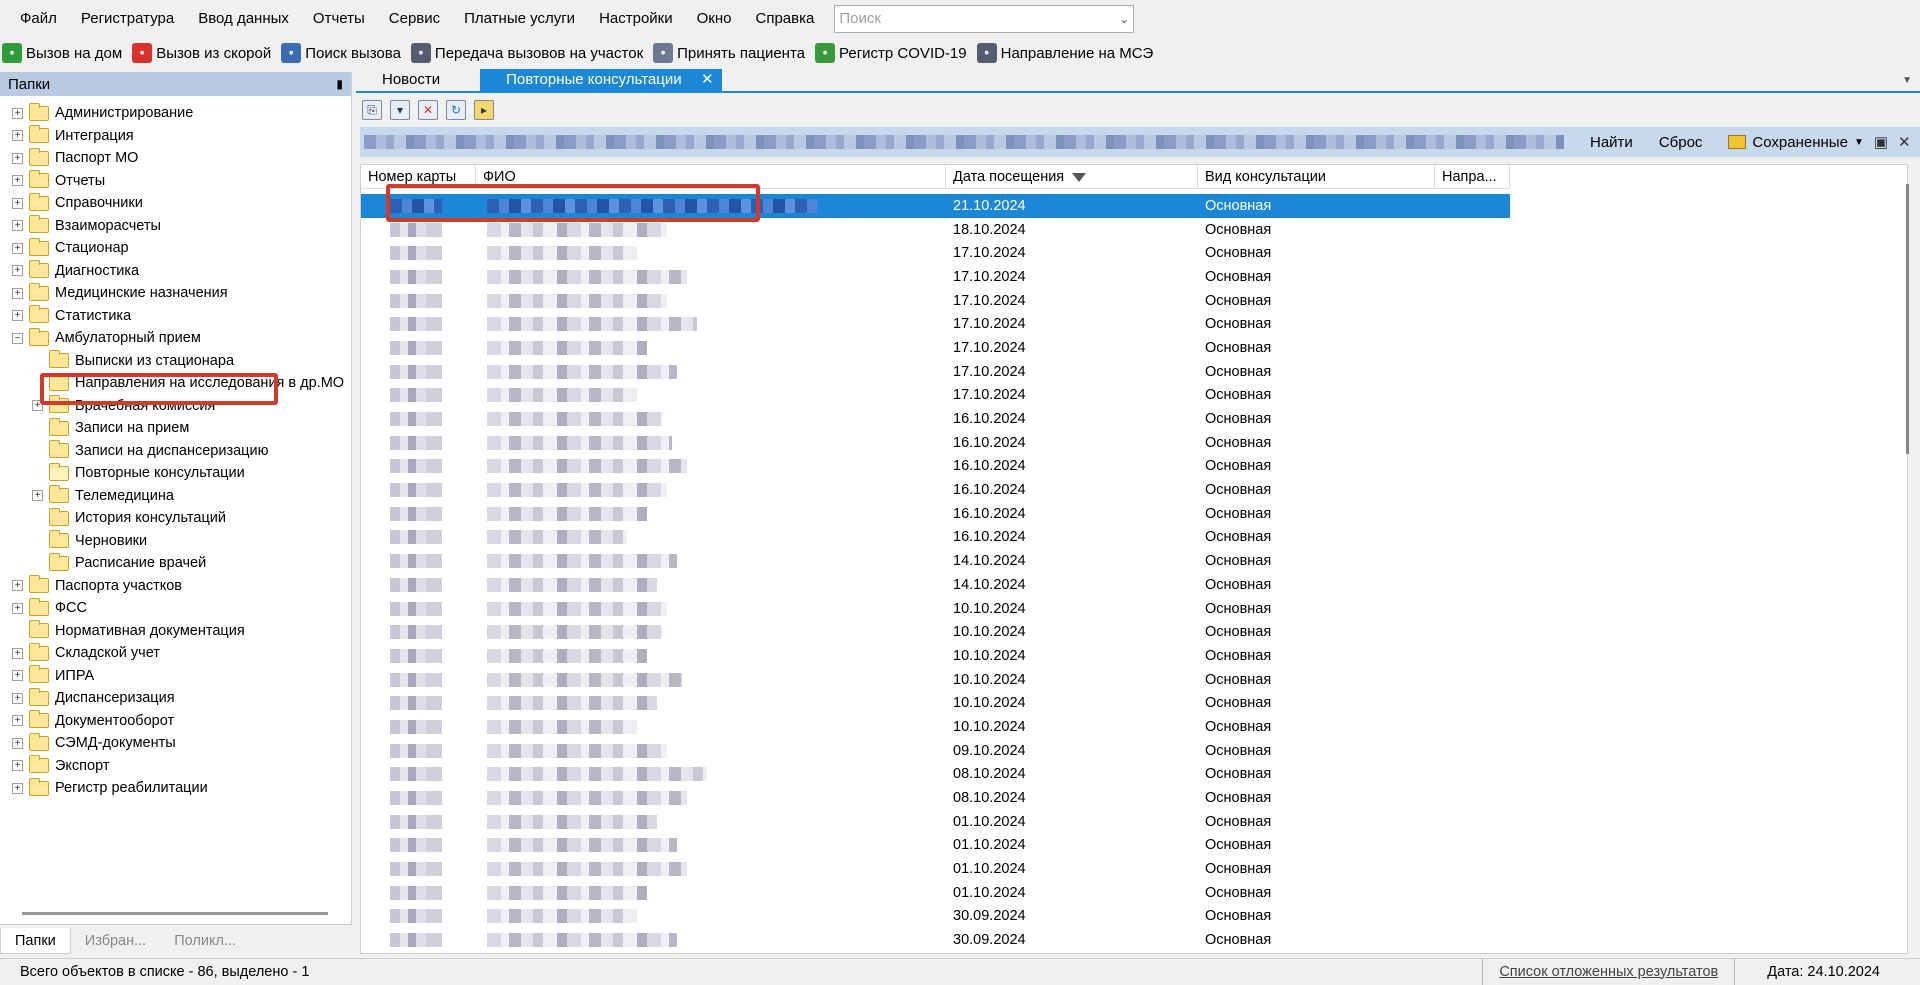 The height and width of the screenshot is (985, 1920). What do you see at coordinates (964, 142) in the screenshot?
I see `filter-fields` at bounding box center [964, 142].